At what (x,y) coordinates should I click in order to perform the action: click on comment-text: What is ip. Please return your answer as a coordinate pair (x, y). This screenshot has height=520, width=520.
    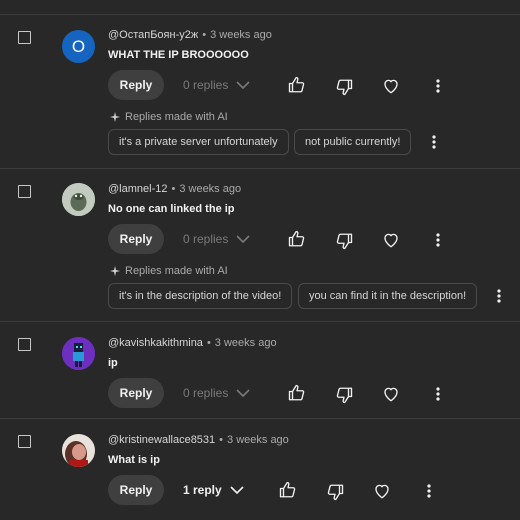
    Looking at the image, I should click on (134, 460).